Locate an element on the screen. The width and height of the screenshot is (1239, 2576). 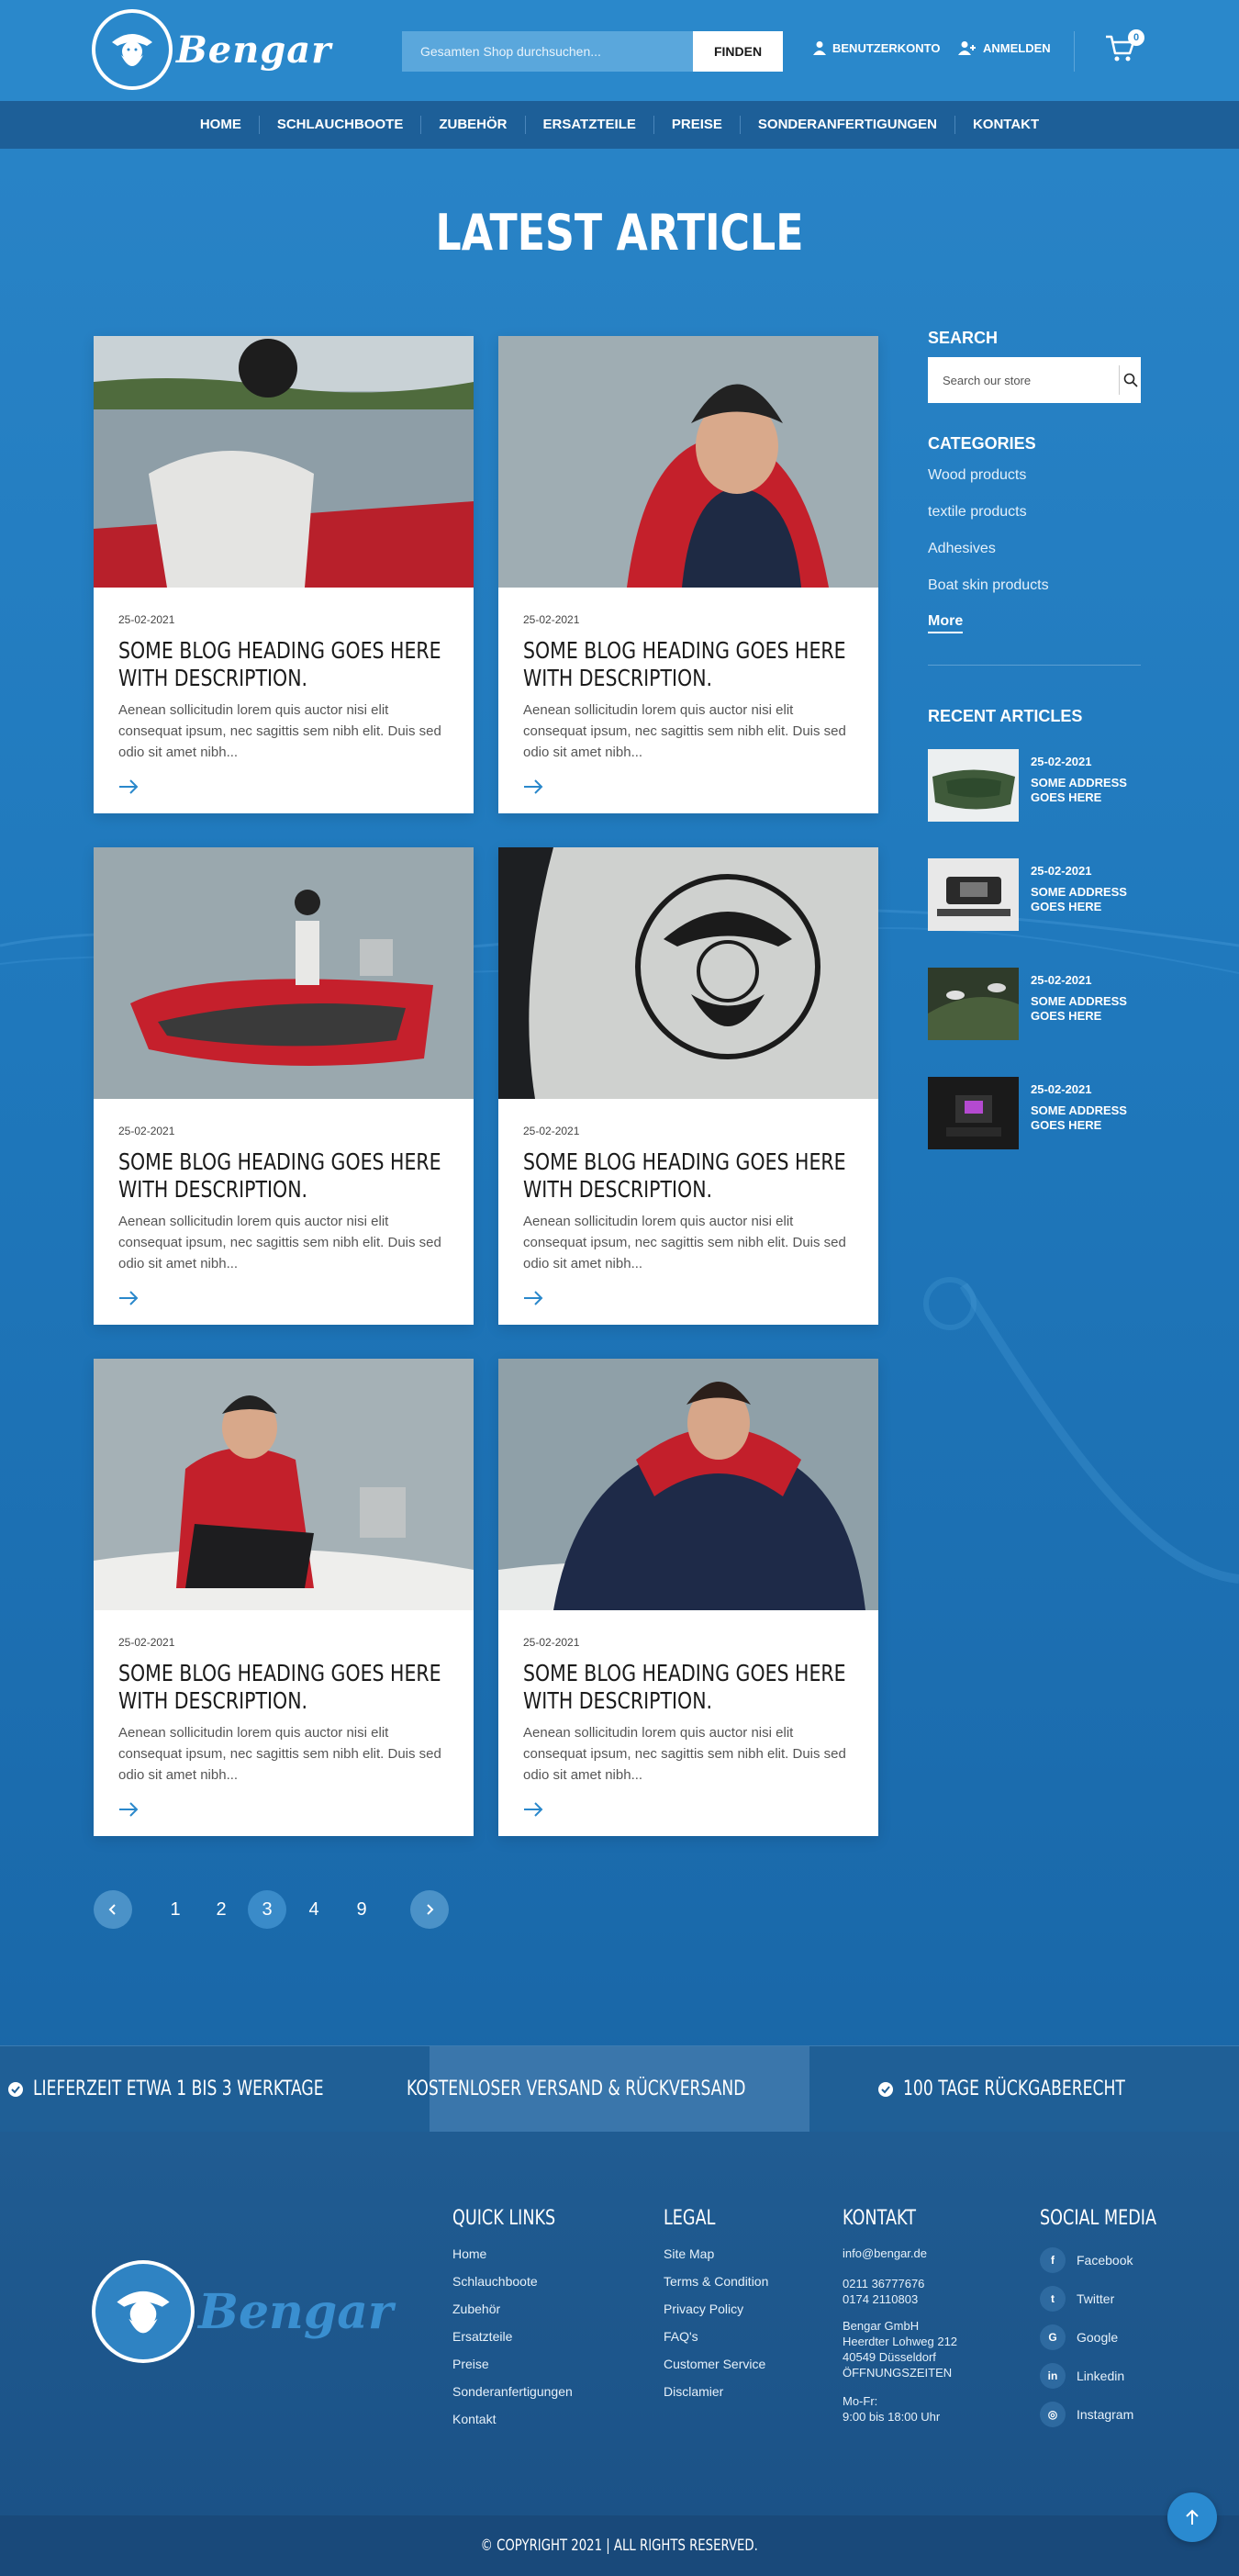
nav-preise: PREISE is located at coordinates (697, 125).